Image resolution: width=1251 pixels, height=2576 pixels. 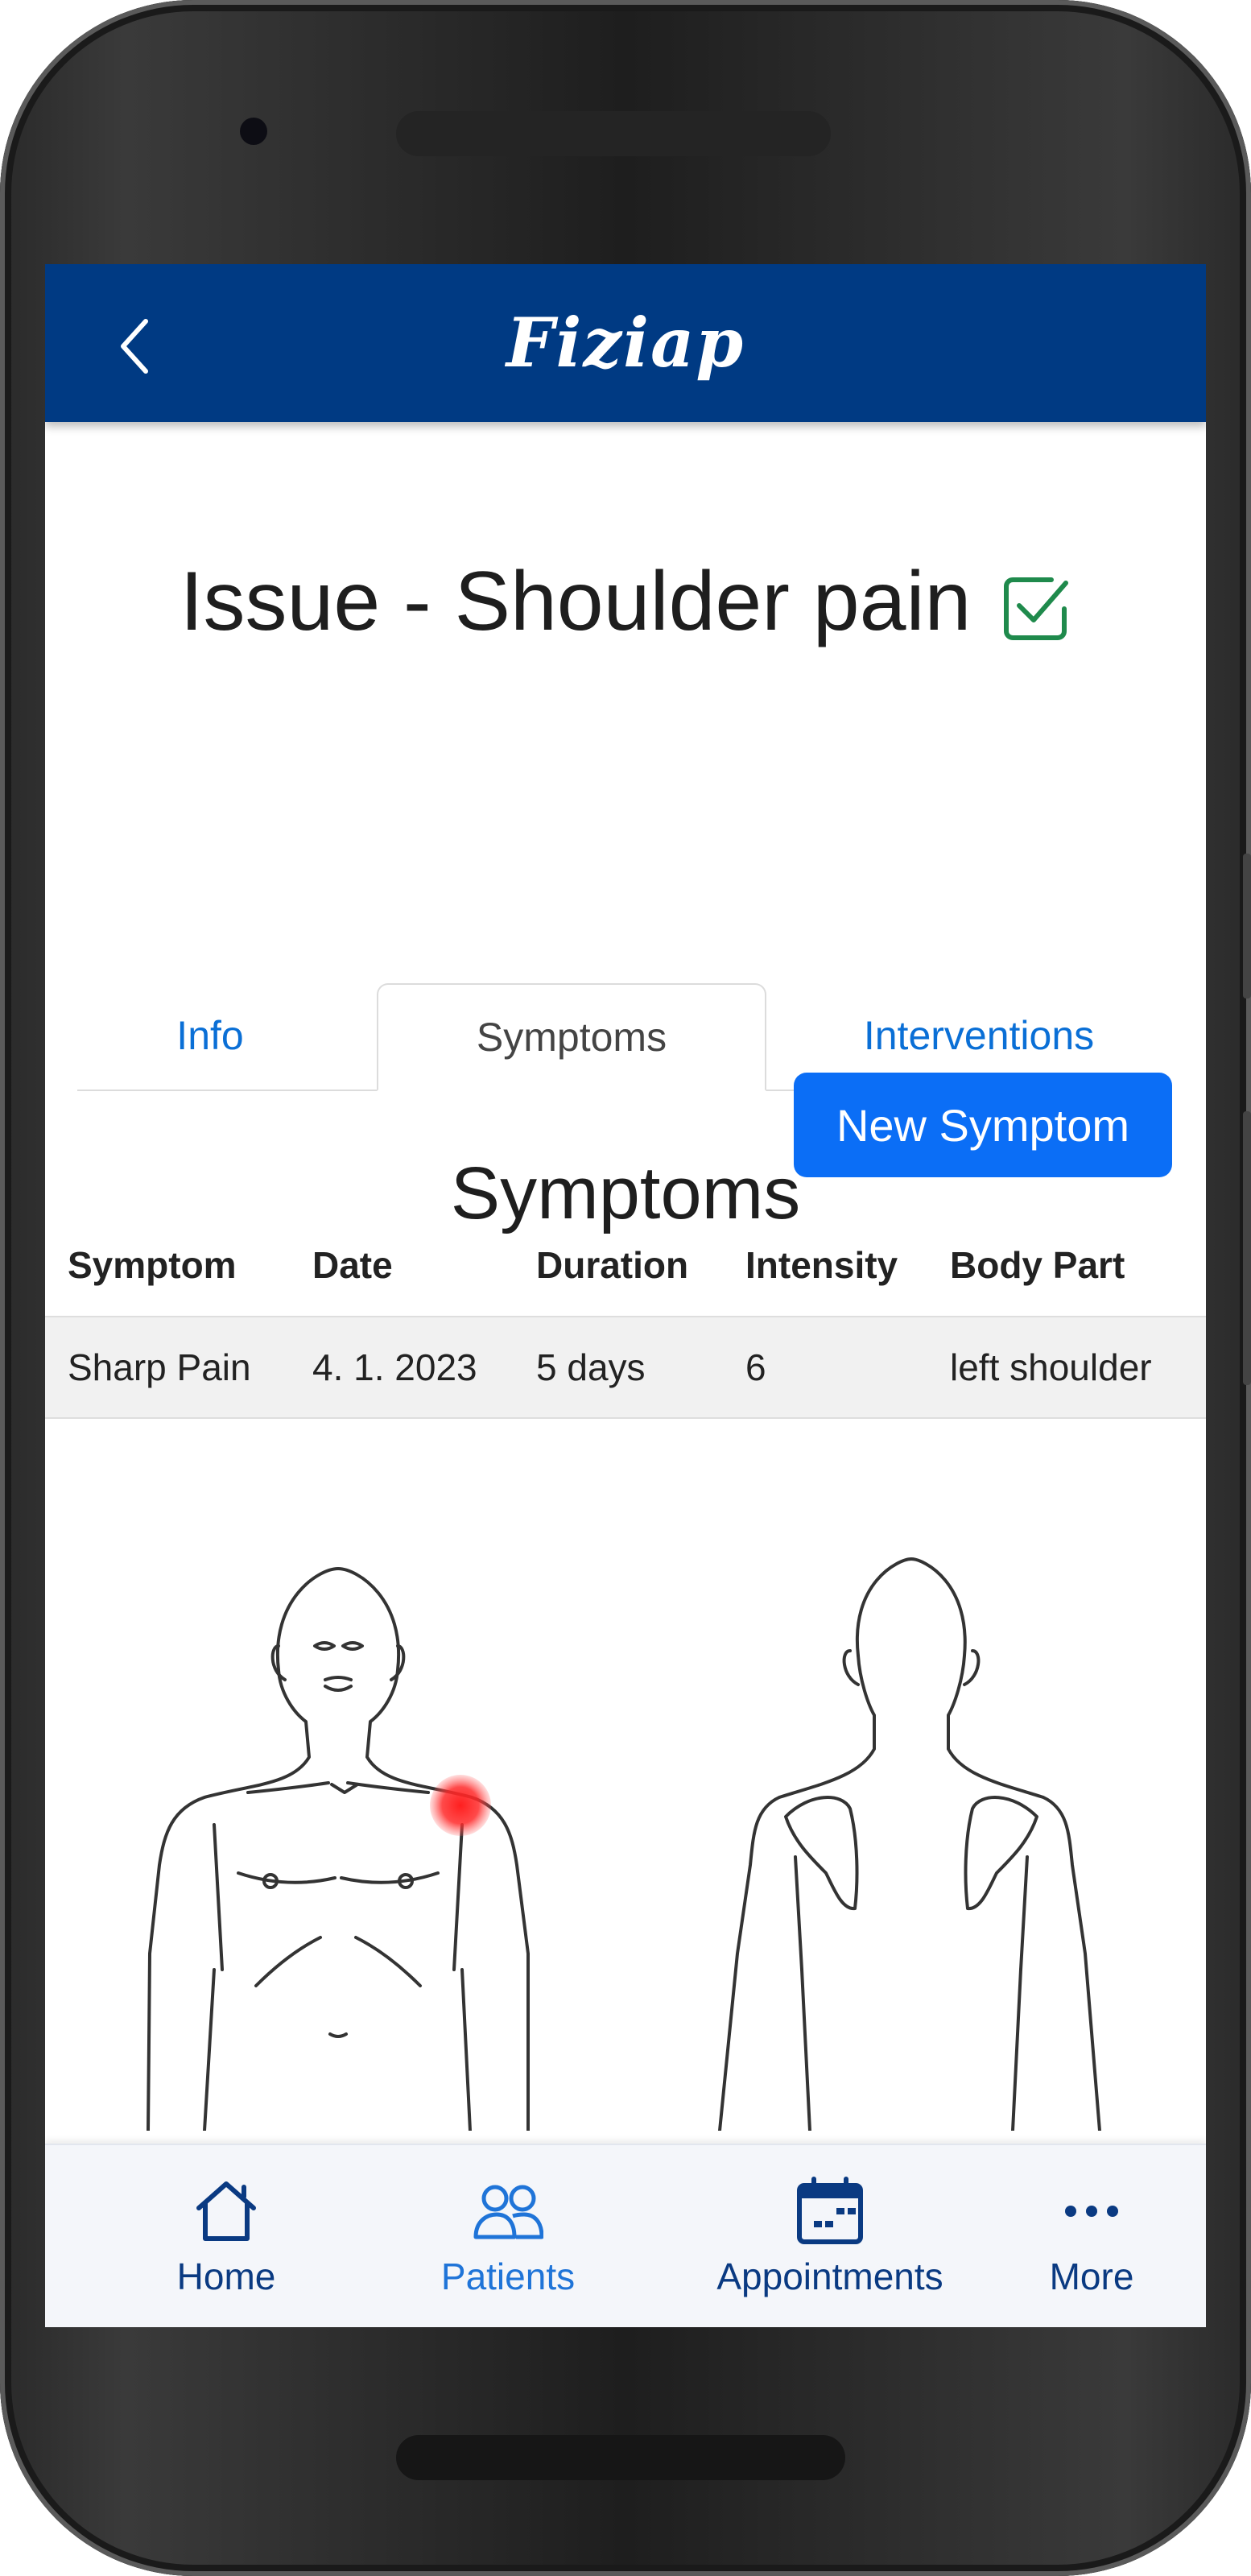 What do you see at coordinates (1091, 2240) in the screenshot?
I see `nav-more: More` at bounding box center [1091, 2240].